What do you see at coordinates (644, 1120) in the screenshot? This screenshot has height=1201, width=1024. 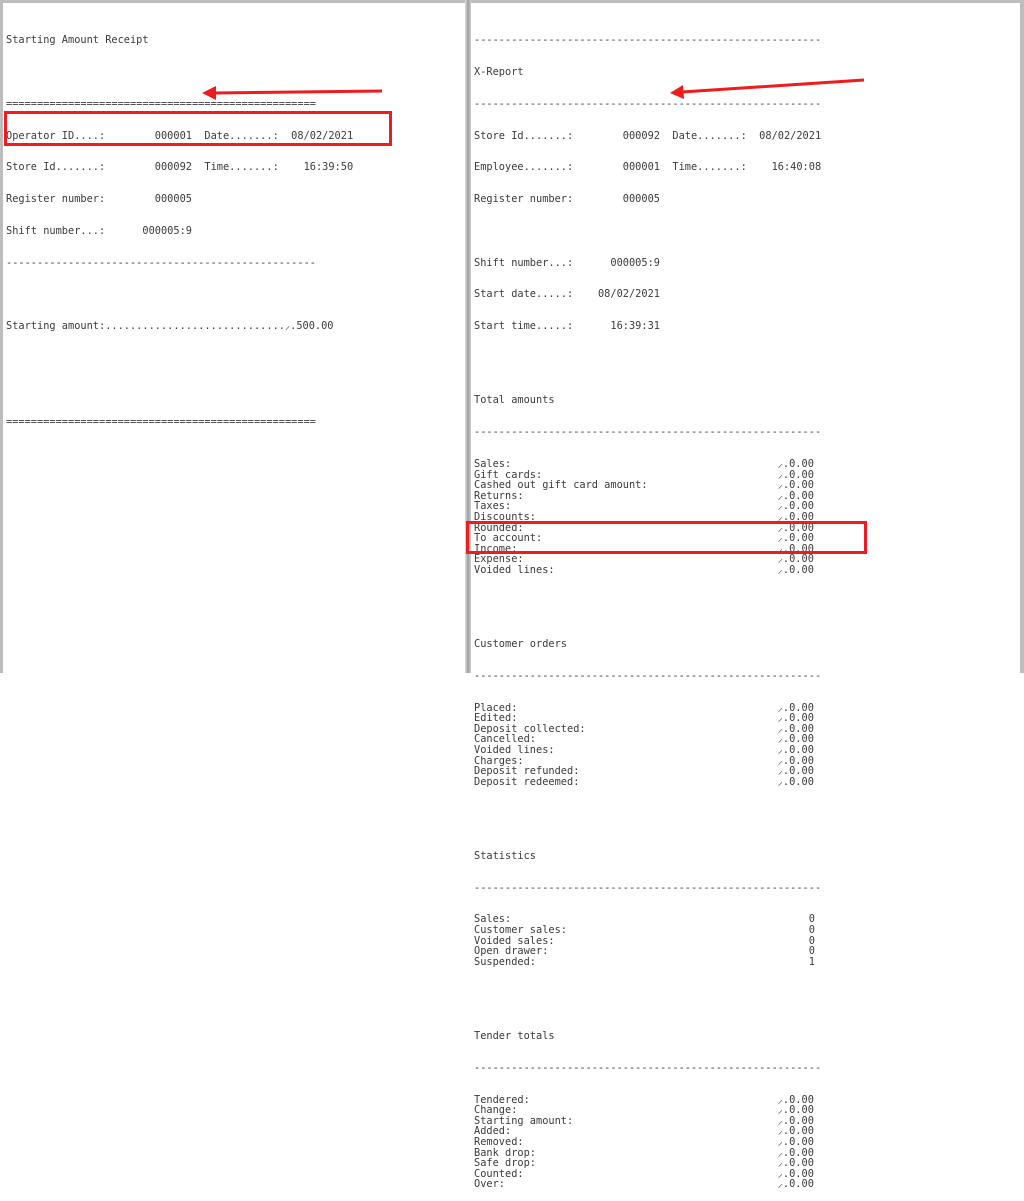 I see `tender-totals-row: Starting amount: ⸝.0.00` at bounding box center [644, 1120].